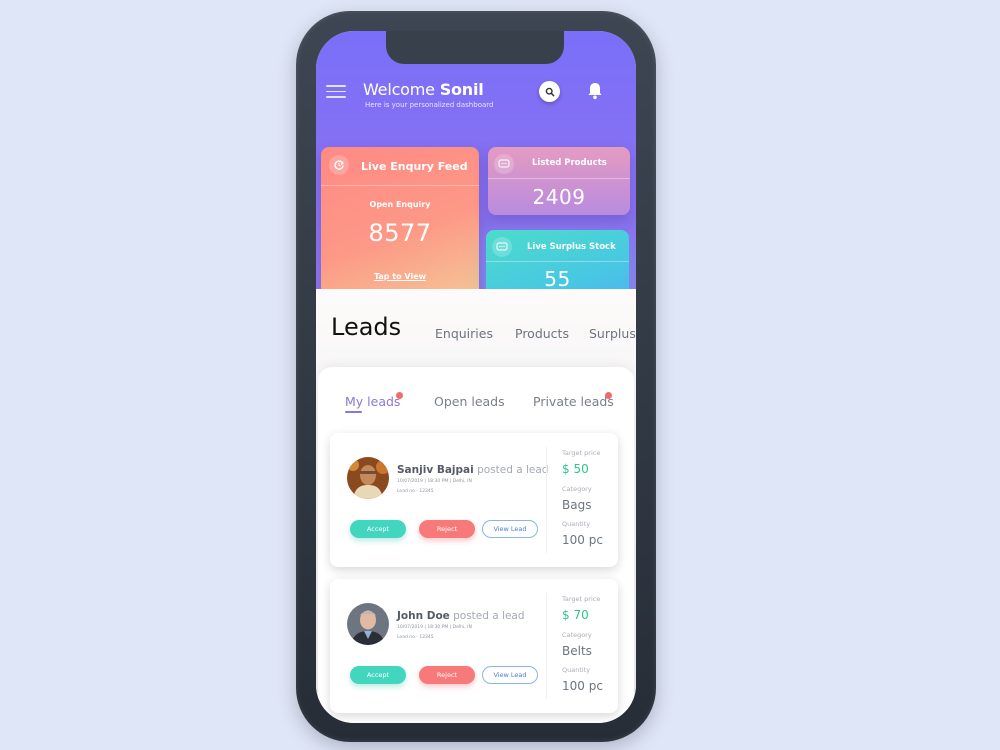 The width and height of the screenshot is (1000, 750). I want to click on live-surplus-stock-title: Live Surplus Stock, so click(571, 247).